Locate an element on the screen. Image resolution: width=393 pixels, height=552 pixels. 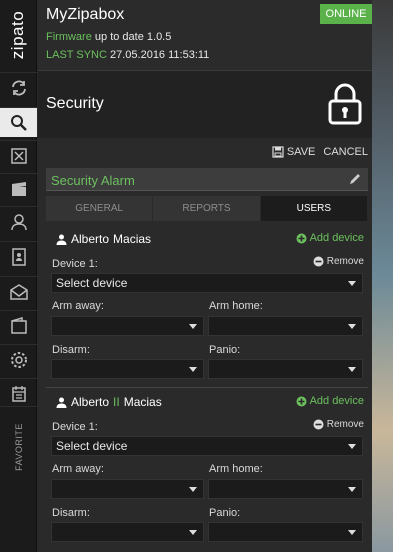
search-button is located at coordinates (18, 122).